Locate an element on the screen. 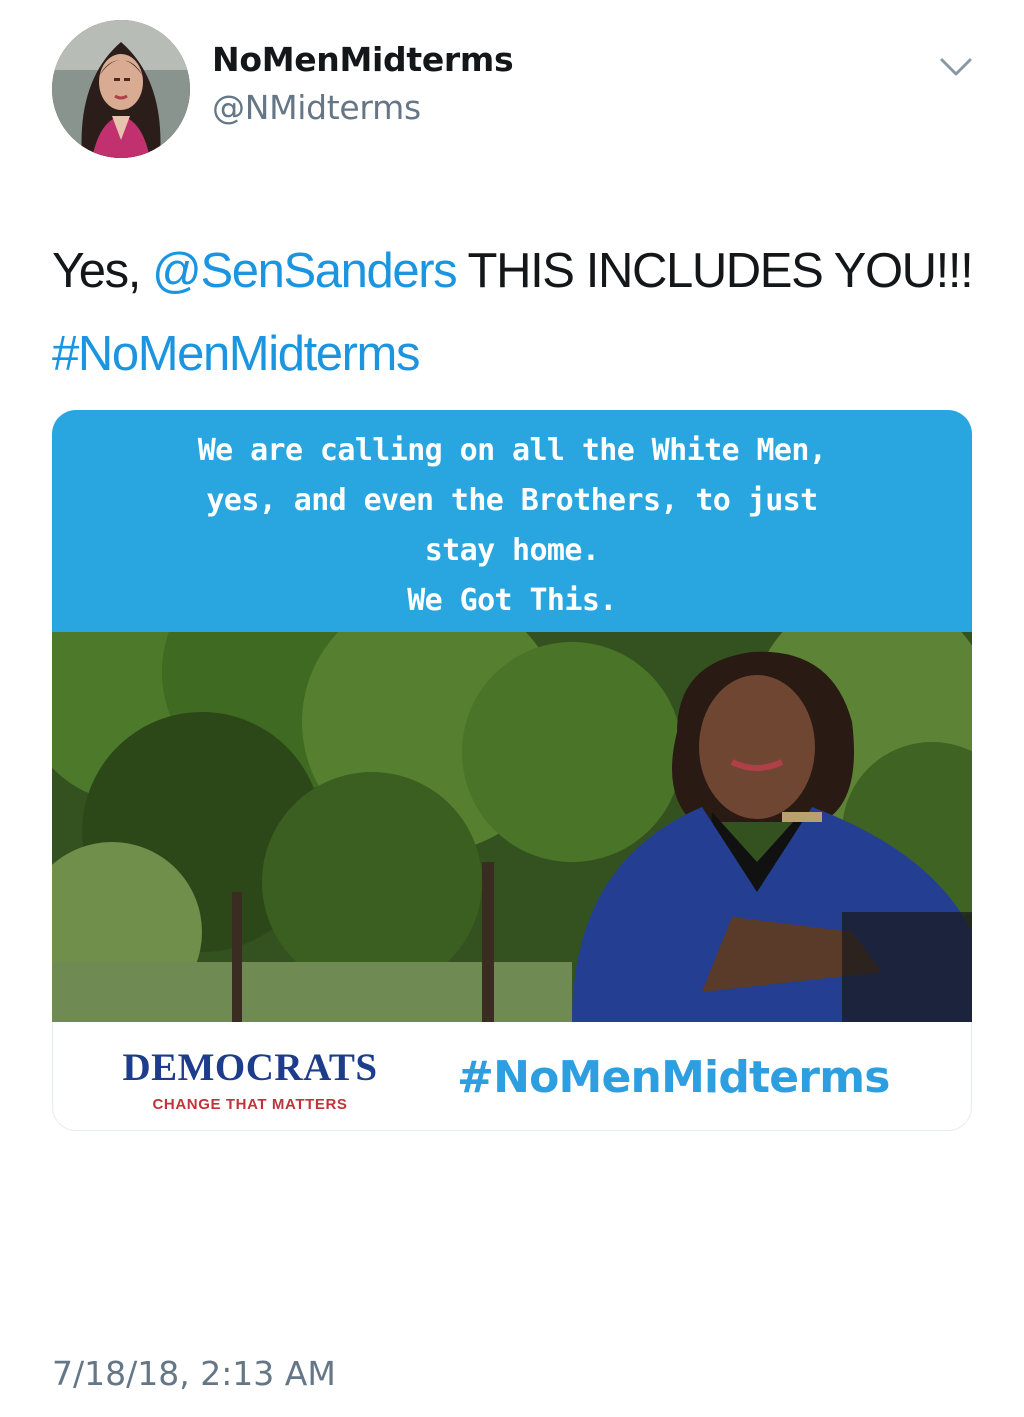  card-hashtag: #NoMenMidterms is located at coordinates (673, 1077).